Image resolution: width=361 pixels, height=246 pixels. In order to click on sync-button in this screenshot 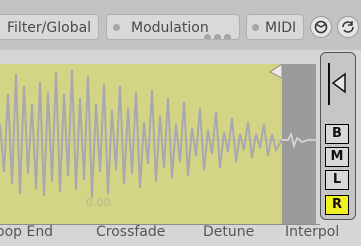, I will do `click(321, 27)`.